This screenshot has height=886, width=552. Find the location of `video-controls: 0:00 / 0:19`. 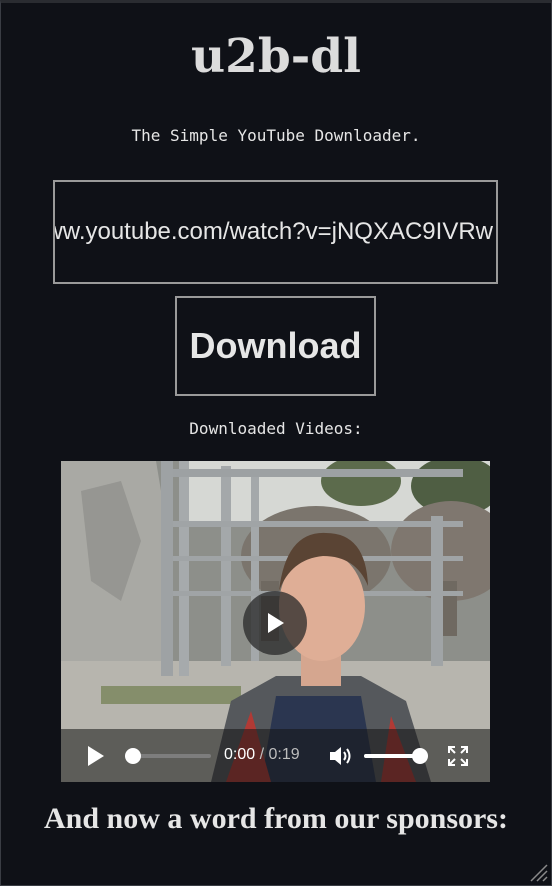

video-controls: 0:00 / 0:19 is located at coordinates (275, 755).